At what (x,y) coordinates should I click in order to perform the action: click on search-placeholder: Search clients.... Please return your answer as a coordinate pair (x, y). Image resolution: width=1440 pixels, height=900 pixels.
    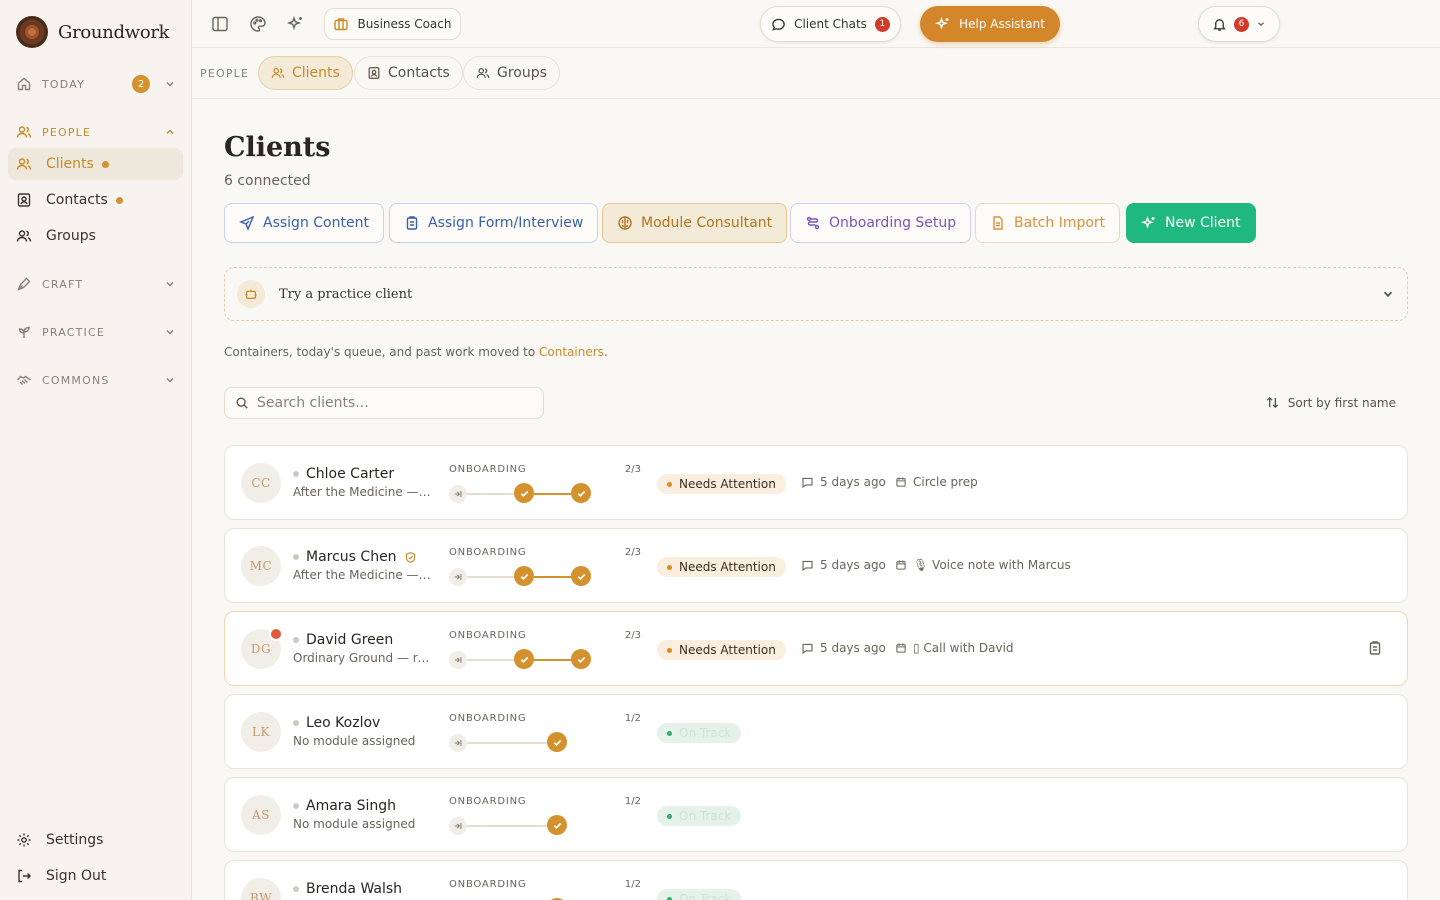
    Looking at the image, I should click on (313, 403).